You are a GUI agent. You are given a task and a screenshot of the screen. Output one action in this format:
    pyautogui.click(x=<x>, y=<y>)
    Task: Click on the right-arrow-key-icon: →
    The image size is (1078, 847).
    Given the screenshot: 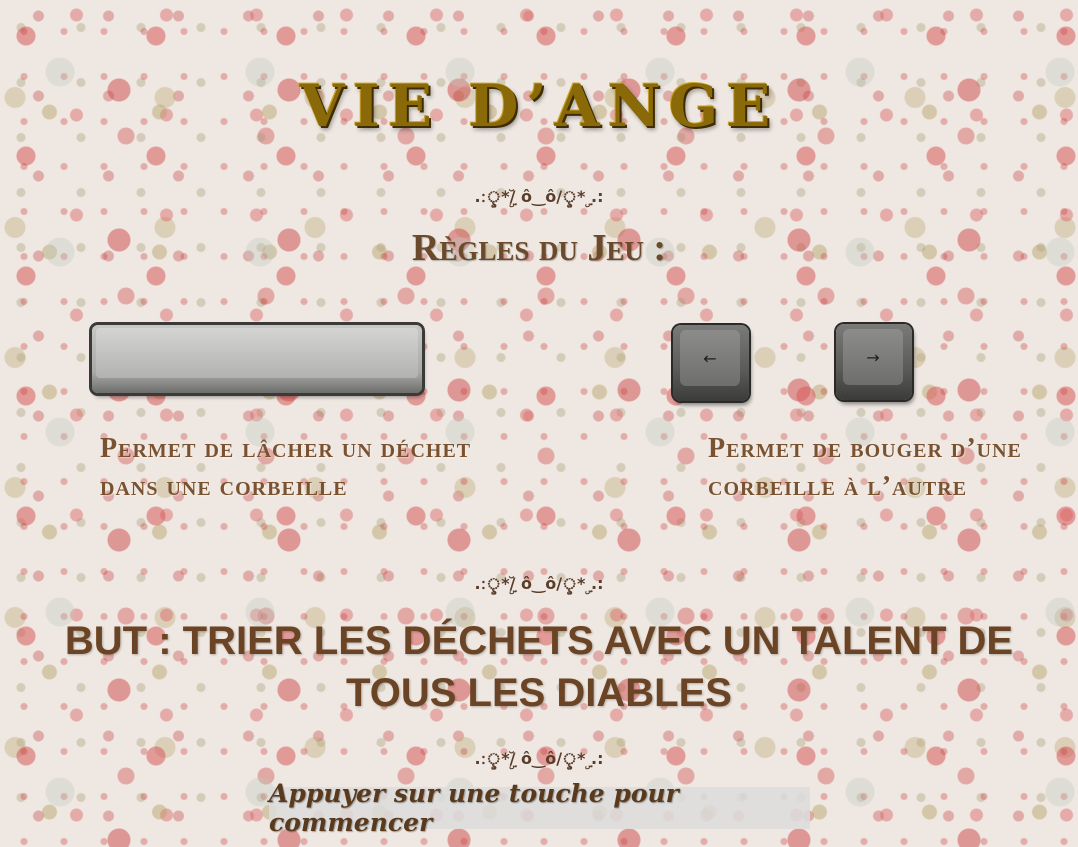 What is the action you would take?
    pyautogui.click(x=874, y=362)
    